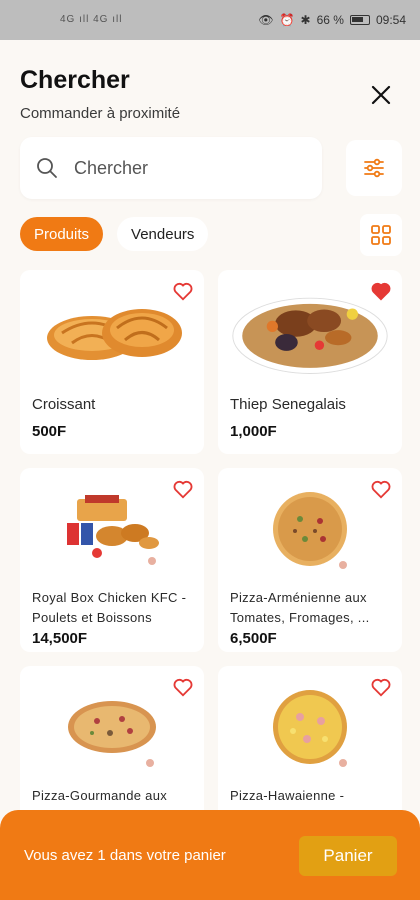  Describe the element at coordinates (330, 20) in the screenshot. I see `battery-percent: 66 %` at that location.